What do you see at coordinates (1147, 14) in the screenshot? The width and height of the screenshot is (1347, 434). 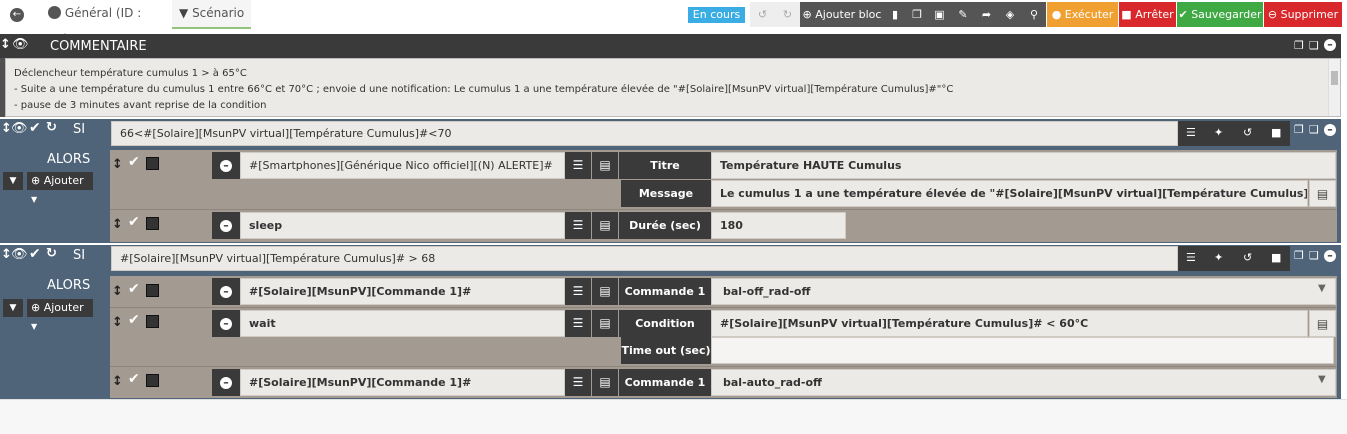 I see `stop-button: ■ Arrêter` at bounding box center [1147, 14].